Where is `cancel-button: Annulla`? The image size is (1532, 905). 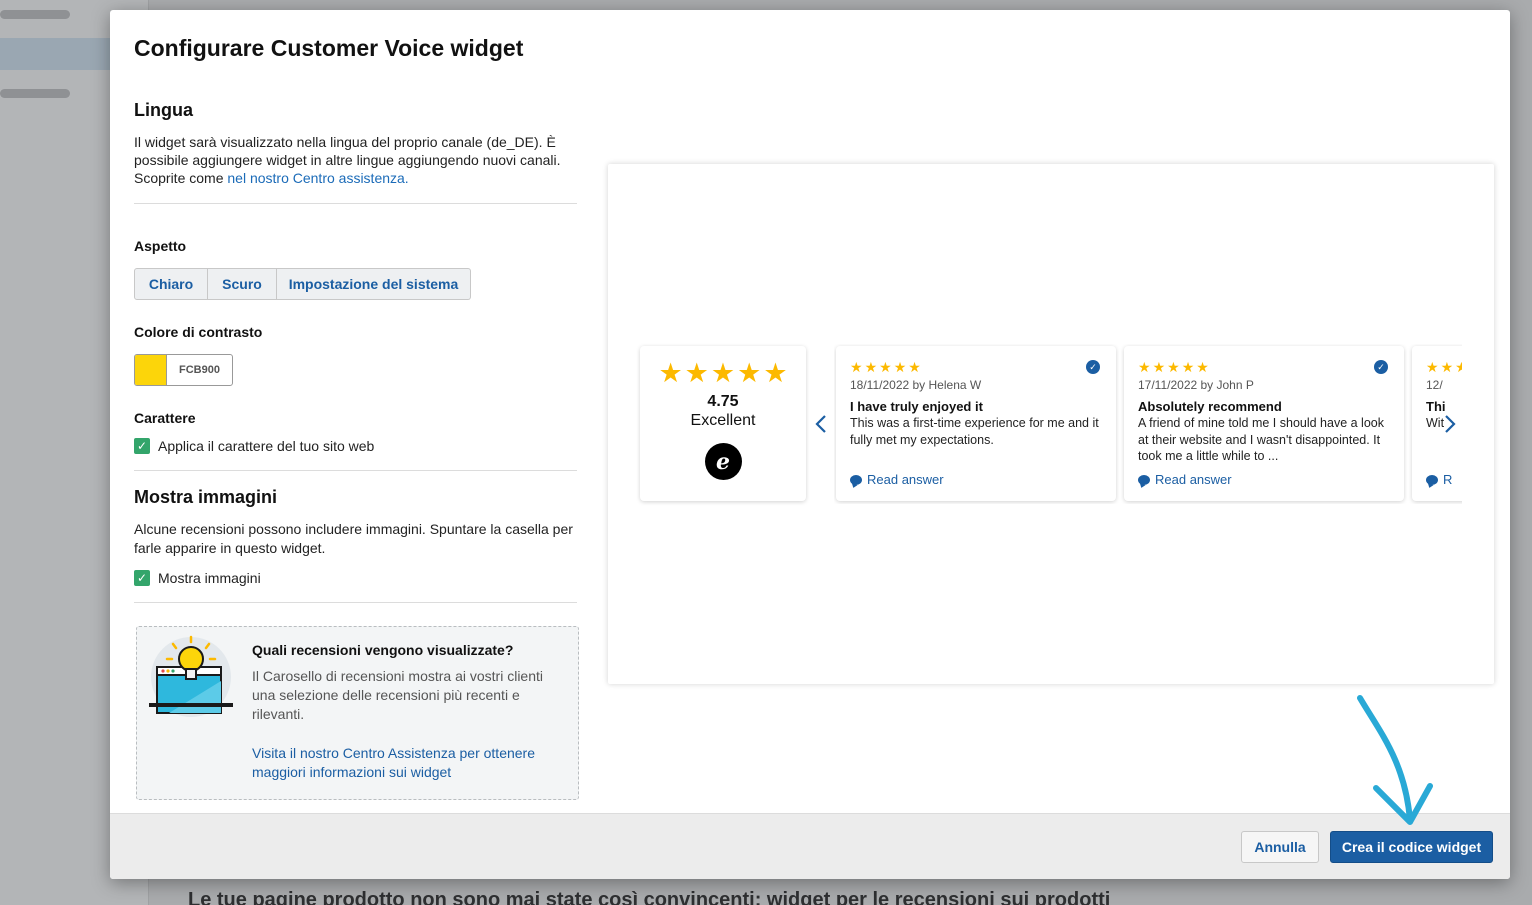 cancel-button: Annulla is located at coordinates (1280, 847).